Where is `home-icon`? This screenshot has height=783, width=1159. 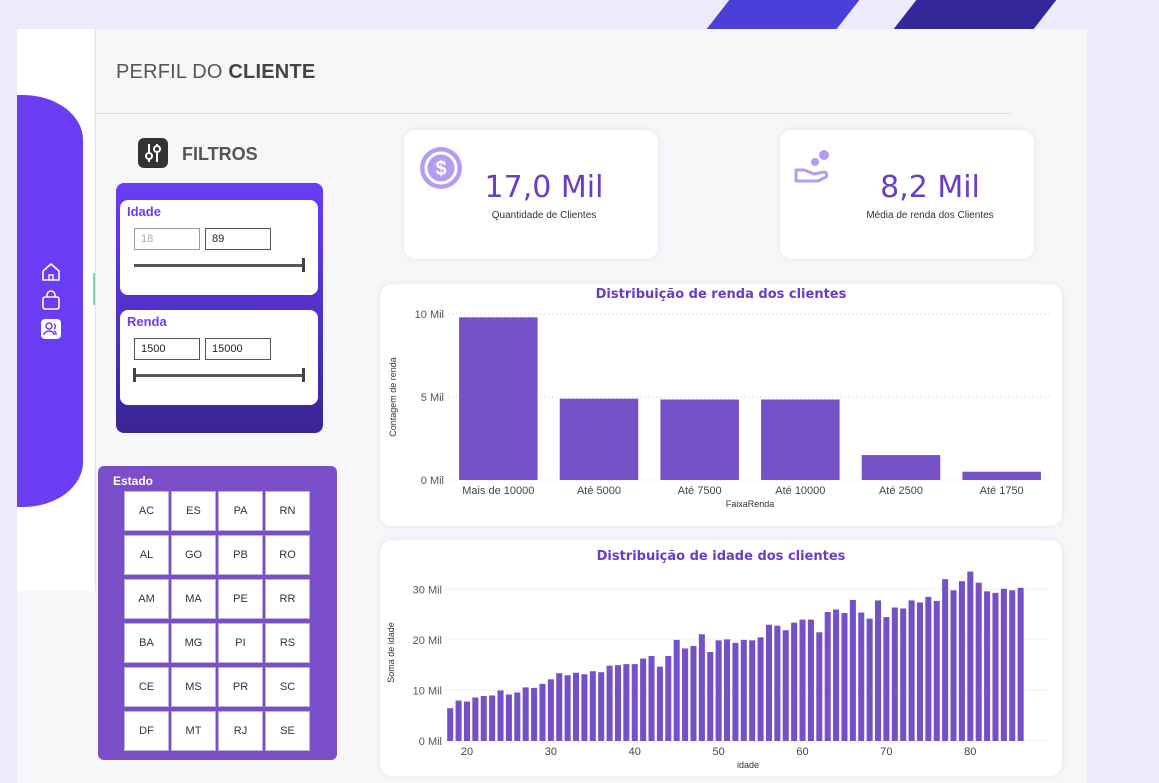 home-icon is located at coordinates (51, 272).